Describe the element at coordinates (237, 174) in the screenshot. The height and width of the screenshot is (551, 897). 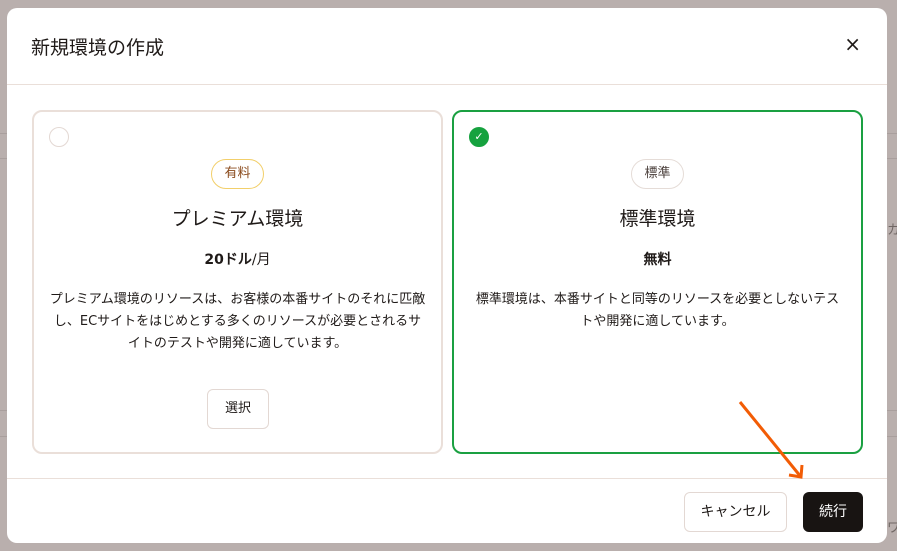
I see `paid-badge: 有料` at that location.